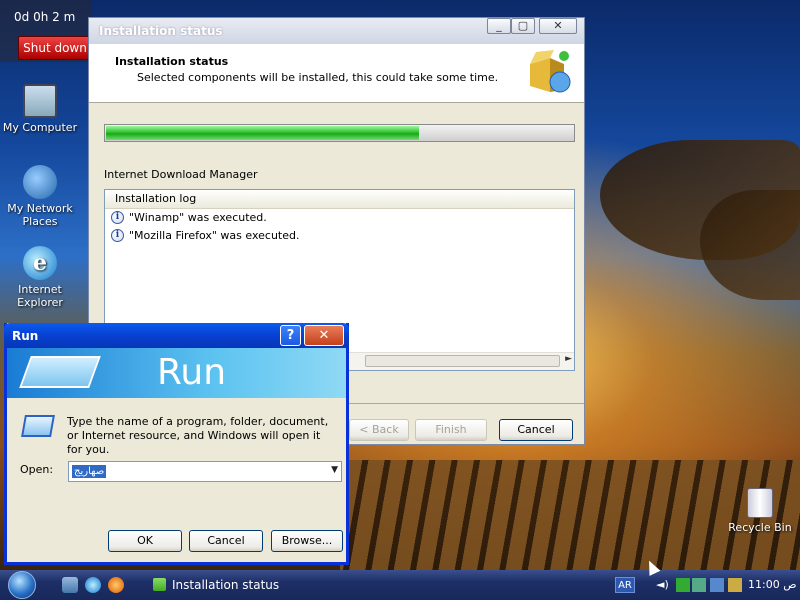 This screenshot has height=600, width=800. What do you see at coordinates (40, 215) in the screenshot?
I see `desktop-icon-label: My Network Places` at bounding box center [40, 215].